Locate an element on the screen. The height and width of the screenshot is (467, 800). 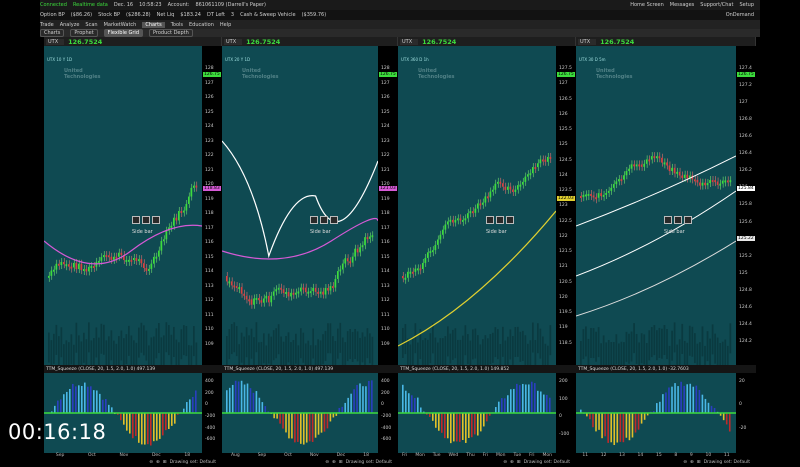
subtab-prophet: Prophet is located at coordinates (83, 33).